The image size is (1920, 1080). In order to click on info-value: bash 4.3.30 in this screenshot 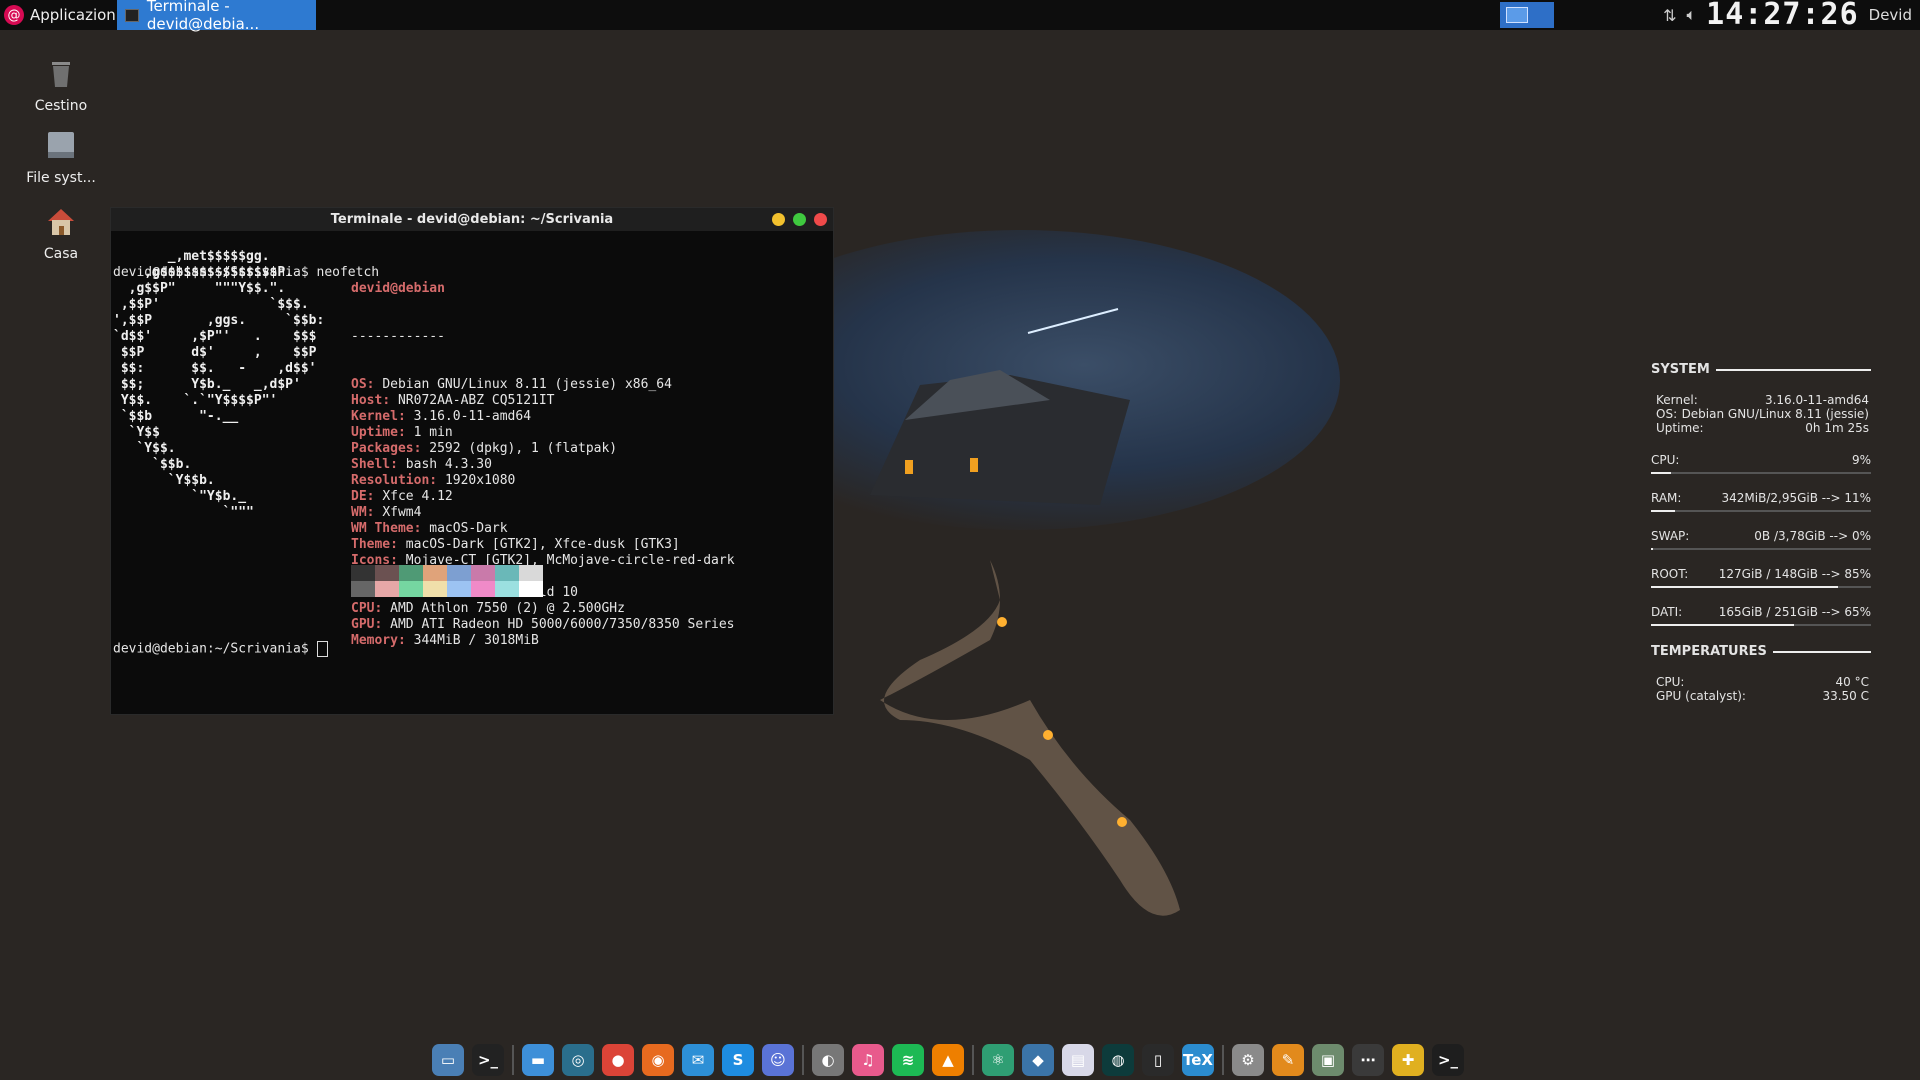, I will do `click(448, 464)`.